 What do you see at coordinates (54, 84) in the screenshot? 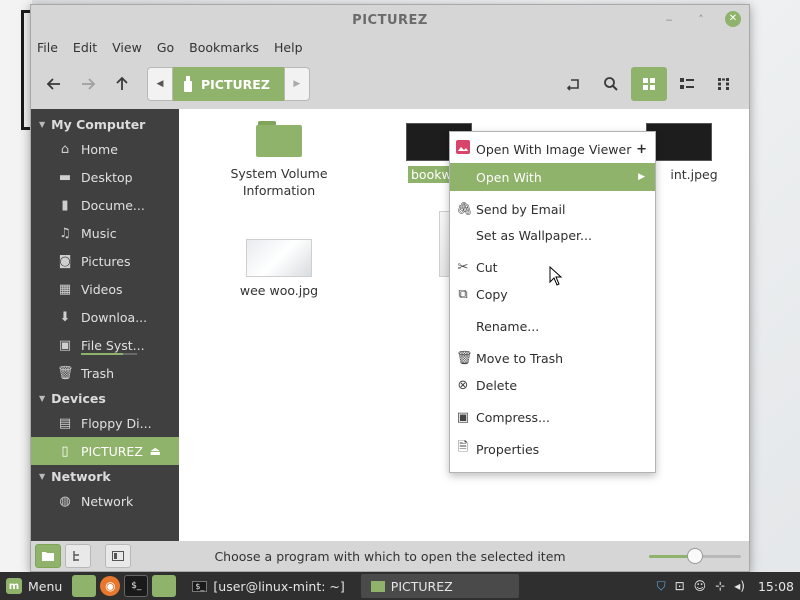
I see `back-button` at bounding box center [54, 84].